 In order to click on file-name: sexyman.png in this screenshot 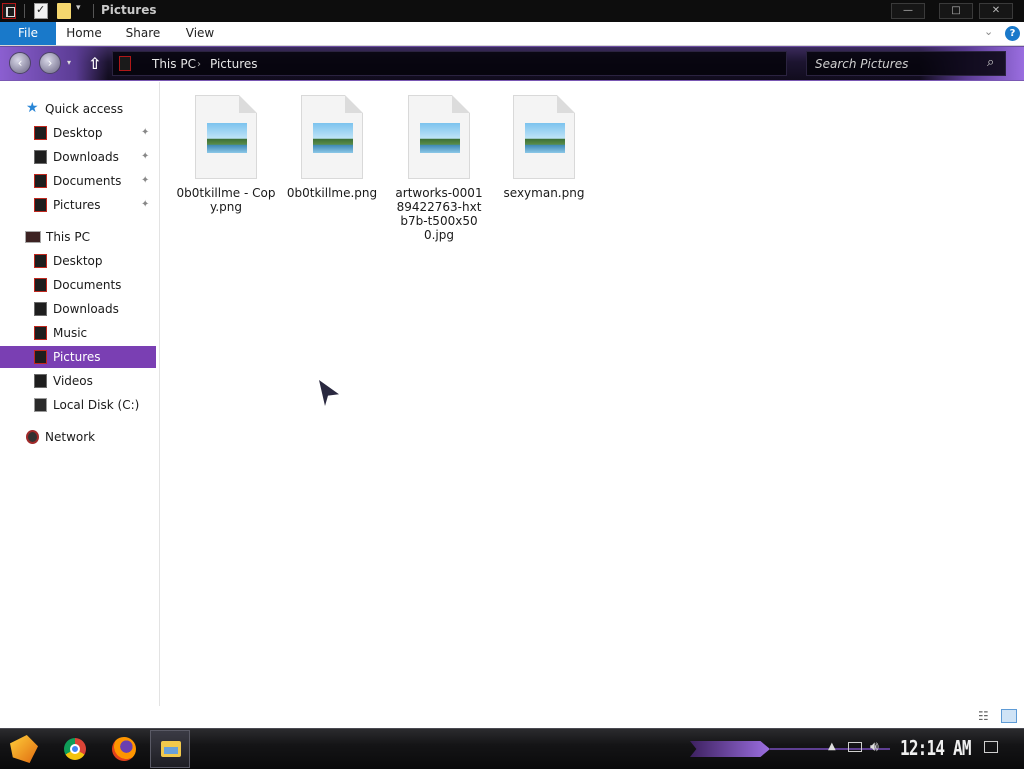, I will do `click(544, 193)`.